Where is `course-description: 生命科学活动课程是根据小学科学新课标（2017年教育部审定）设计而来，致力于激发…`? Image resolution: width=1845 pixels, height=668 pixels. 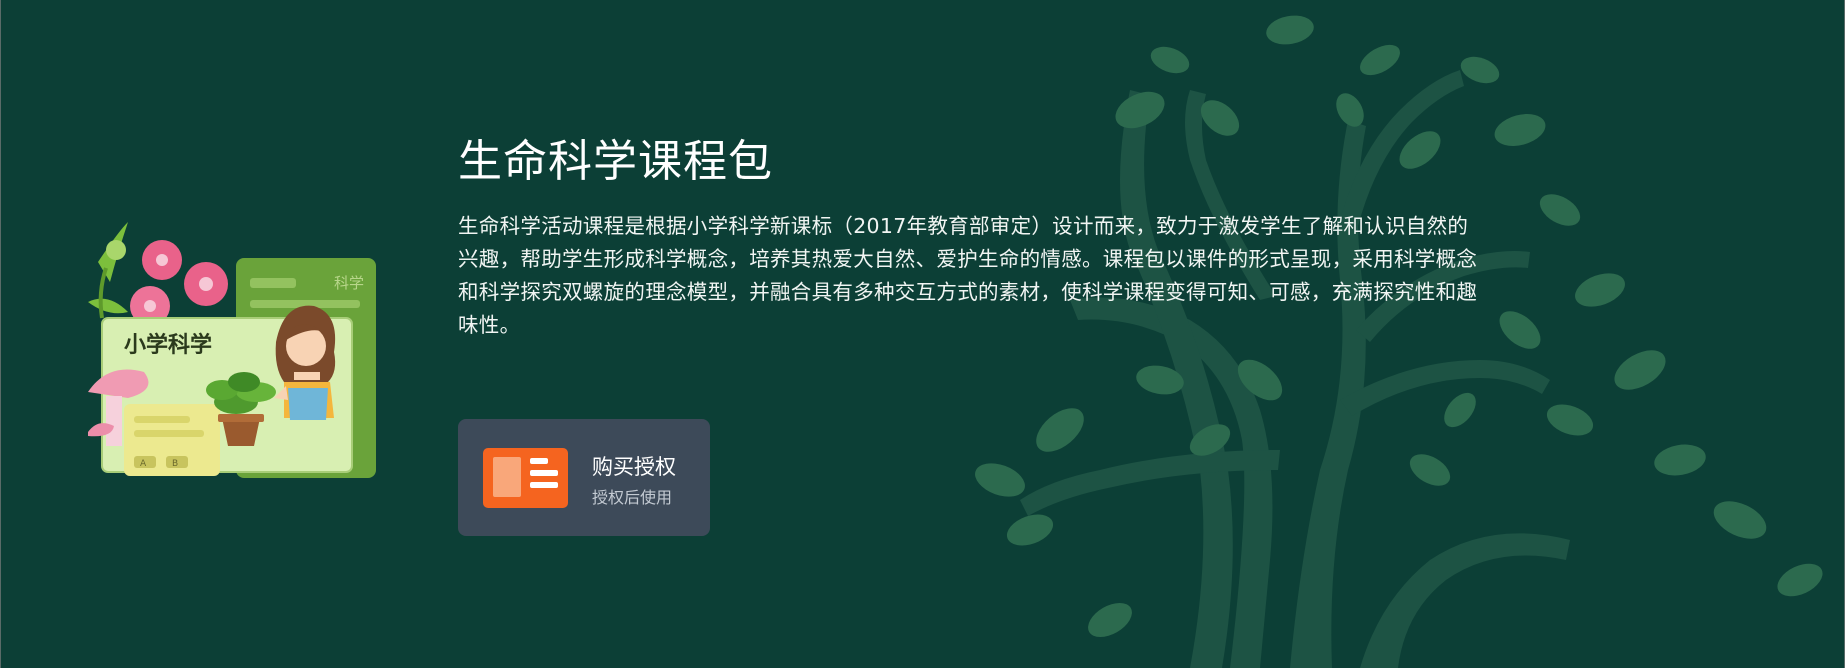 course-description: 生命科学活动课程是根据小学科学新课标（2017年教育部审定）设计而来，致力于激发… is located at coordinates (968, 275).